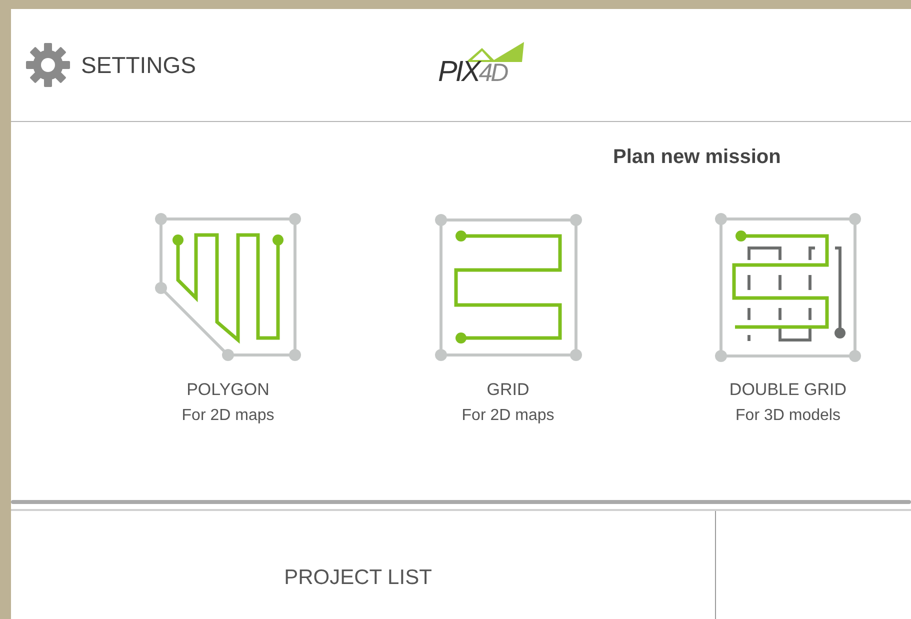 Image resolution: width=911 pixels, height=619 pixels. I want to click on settings-icon, so click(48, 65).